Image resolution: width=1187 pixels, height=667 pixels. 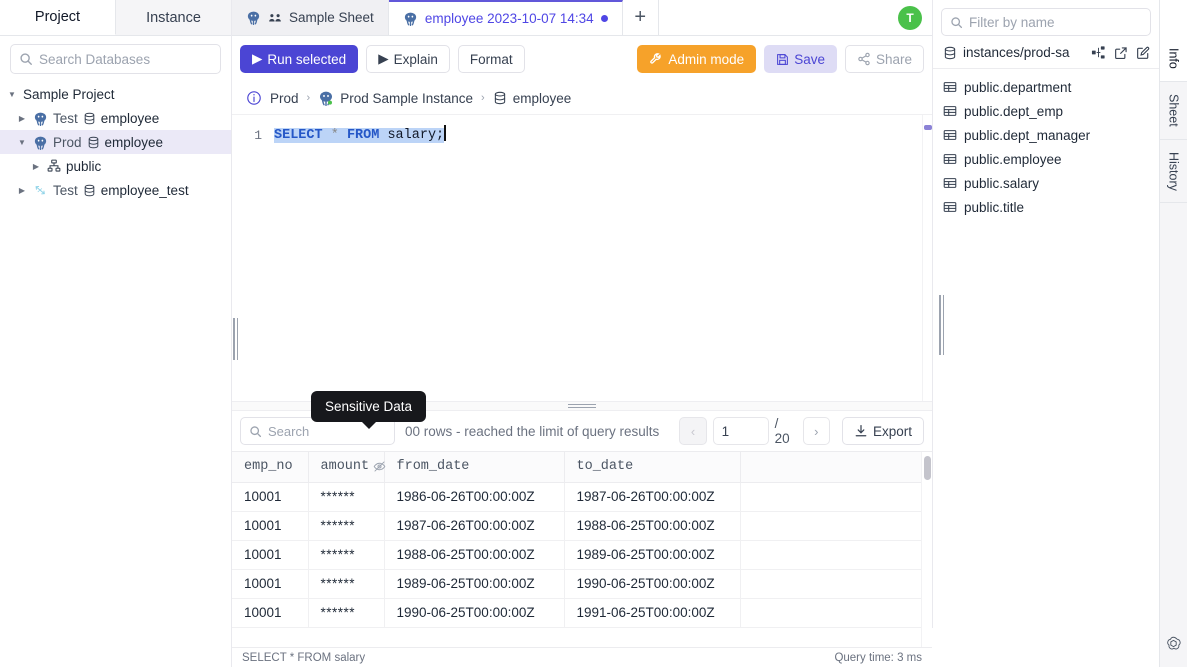 What do you see at coordinates (1046, 111) in the screenshot?
I see `table-list-item-dept-emp: public.dept_emp` at bounding box center [1046, 111].